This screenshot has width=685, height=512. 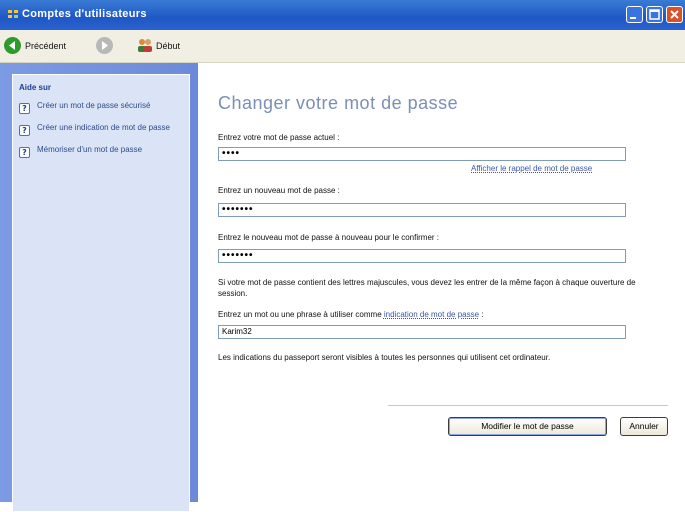 I want to click on back-arrow-icon, so click(x=12, y=45).